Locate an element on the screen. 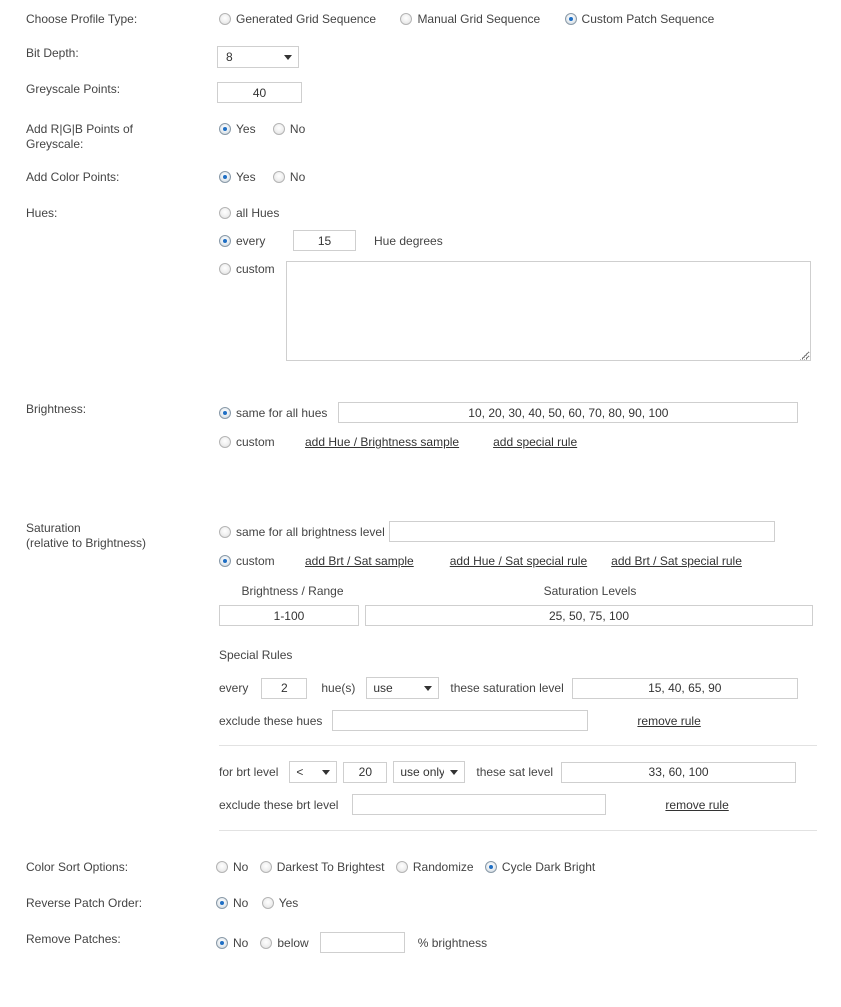 The height and width of the screenshot is (1007, 841). radio-label: below is located at coordinates (293, 942).